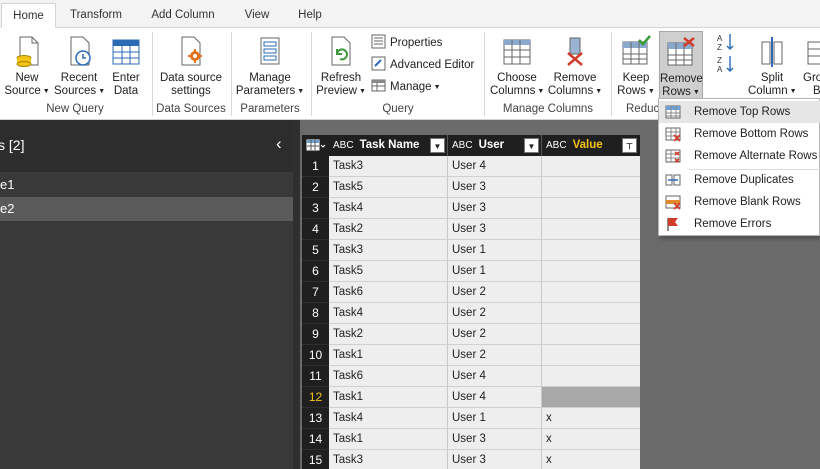 Image resolution: width=820 pixels, height=469 pixels. I want to click on table-row: 2 Task5 User 3, so click(471, 187).